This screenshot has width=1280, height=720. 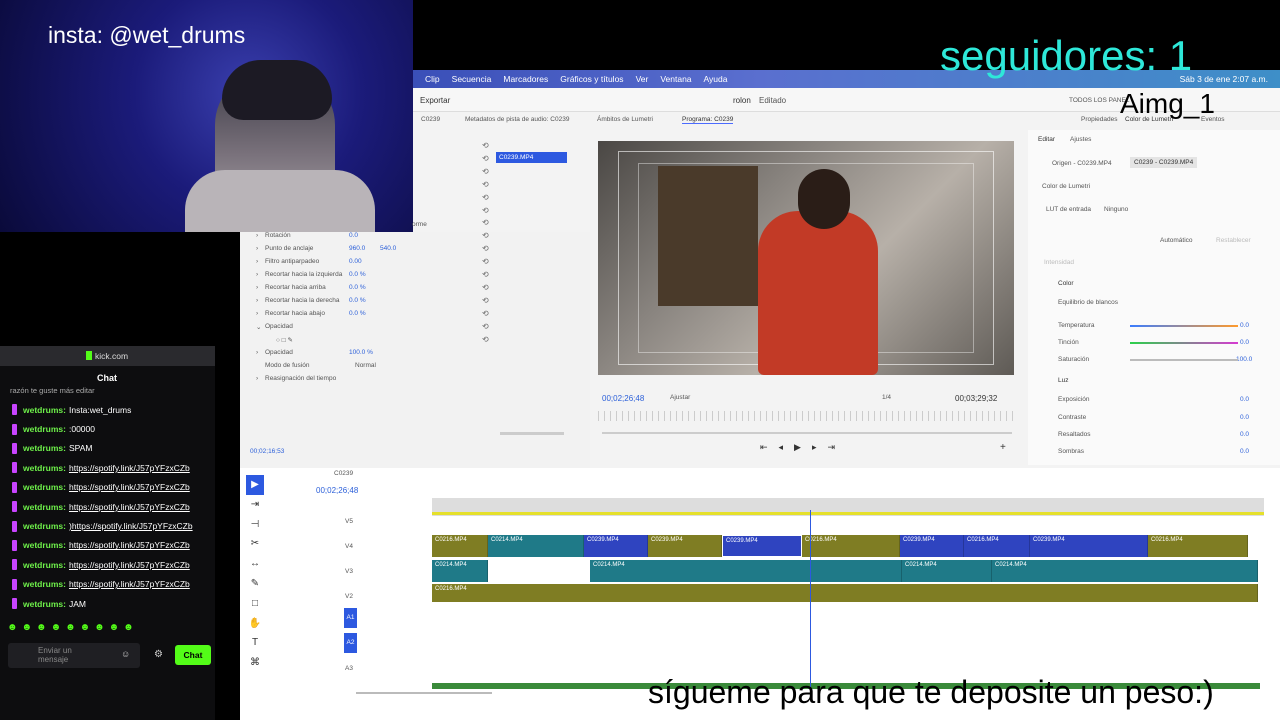 What do you see at coordinates (371, 381) in the screenshot?
I see `remap-row: › Reasignación del tiempo` at bounding box center [371, 381].